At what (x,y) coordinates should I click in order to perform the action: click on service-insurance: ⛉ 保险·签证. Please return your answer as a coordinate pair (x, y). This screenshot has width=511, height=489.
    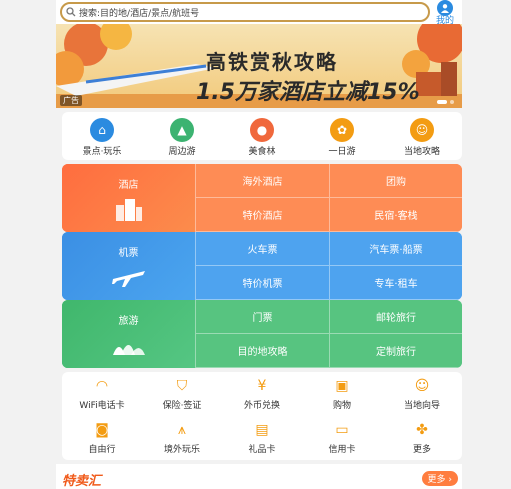
    Looking at the image, I should click on (182, 394).